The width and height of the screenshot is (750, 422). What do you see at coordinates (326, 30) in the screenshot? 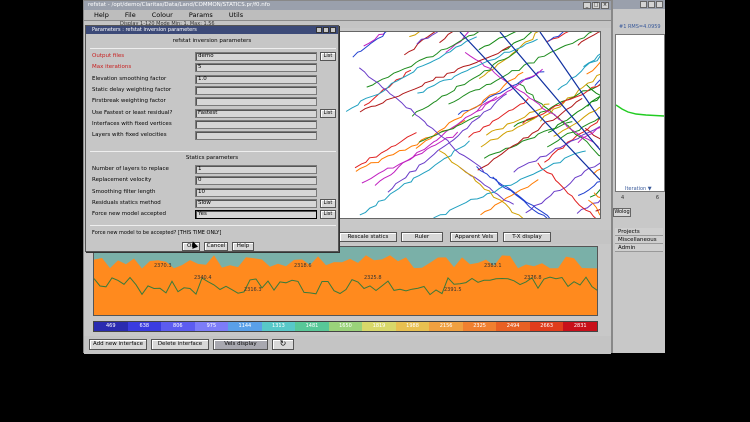
I see `dialog-maximize-icon` at bounding box center [326, 30].